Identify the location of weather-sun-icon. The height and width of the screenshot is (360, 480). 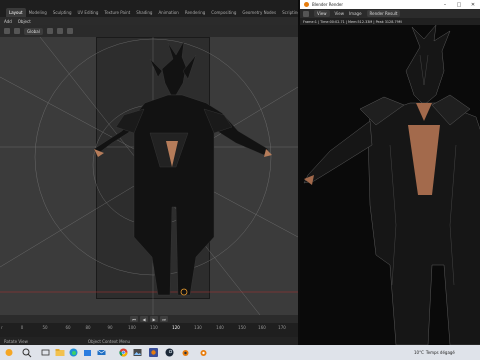
(8, 352).